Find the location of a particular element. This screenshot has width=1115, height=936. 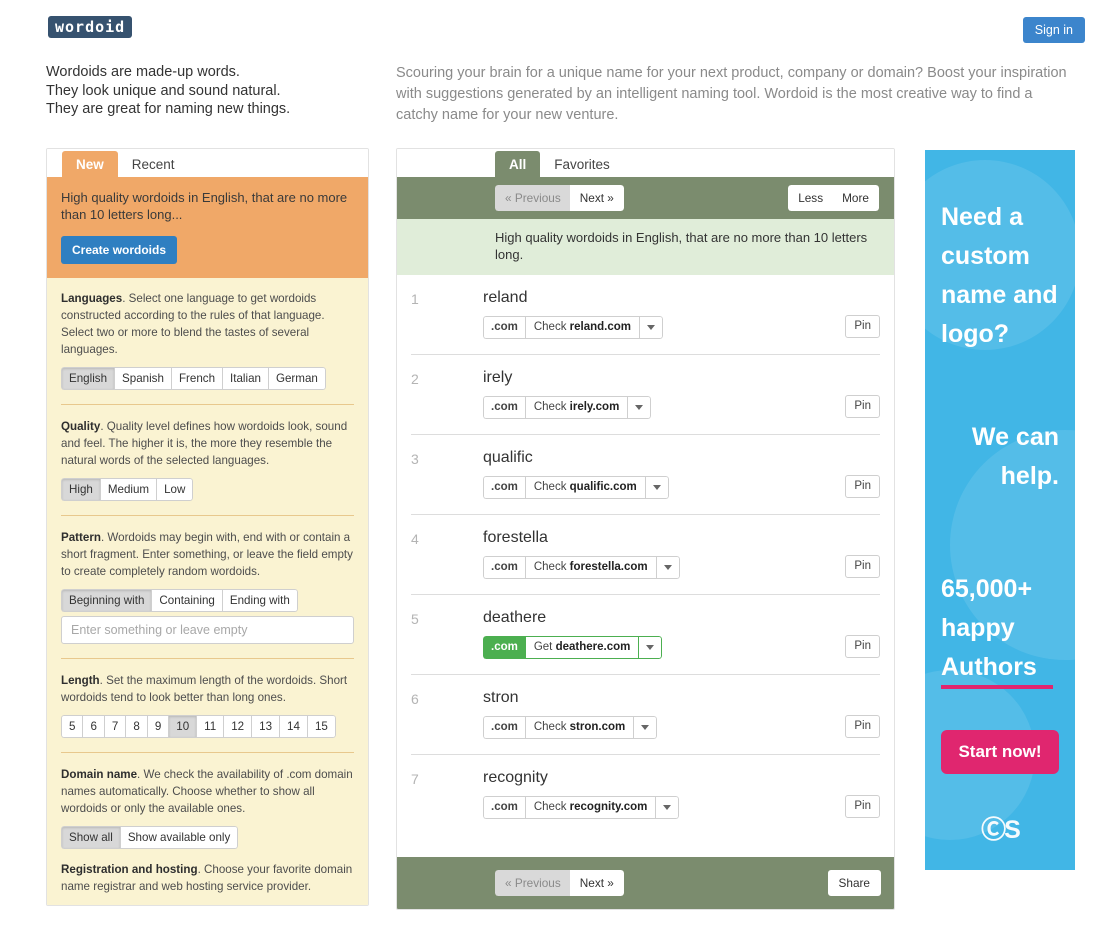

tld-badge-available: .com is located at coordinates (504, 647).